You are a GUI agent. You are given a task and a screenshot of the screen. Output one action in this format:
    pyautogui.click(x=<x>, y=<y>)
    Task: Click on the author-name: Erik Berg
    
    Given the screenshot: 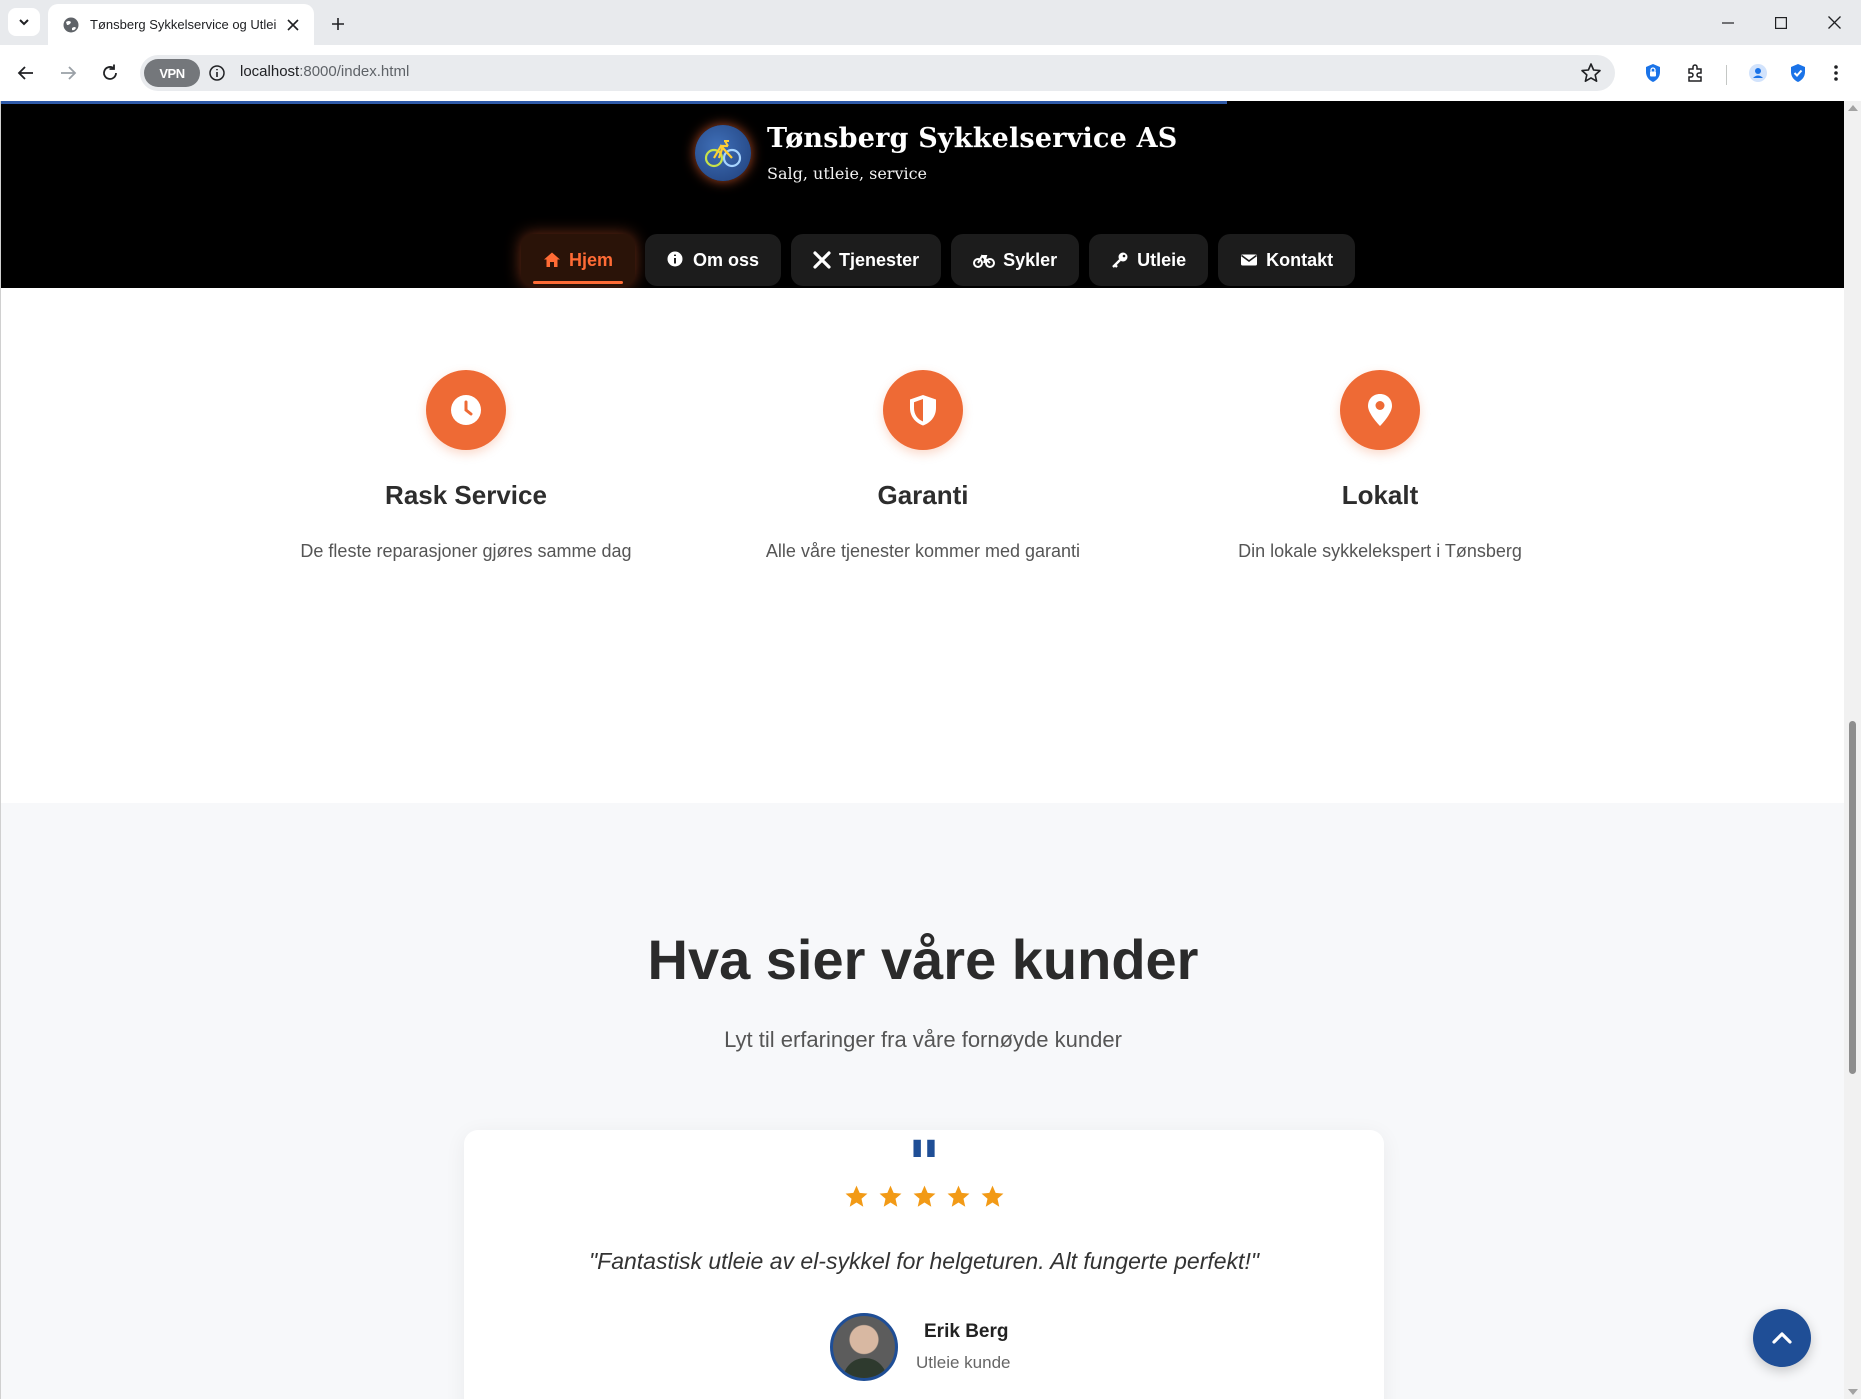 What is the action you would take?
    pyautogui.click(x=966, y=1331)
    